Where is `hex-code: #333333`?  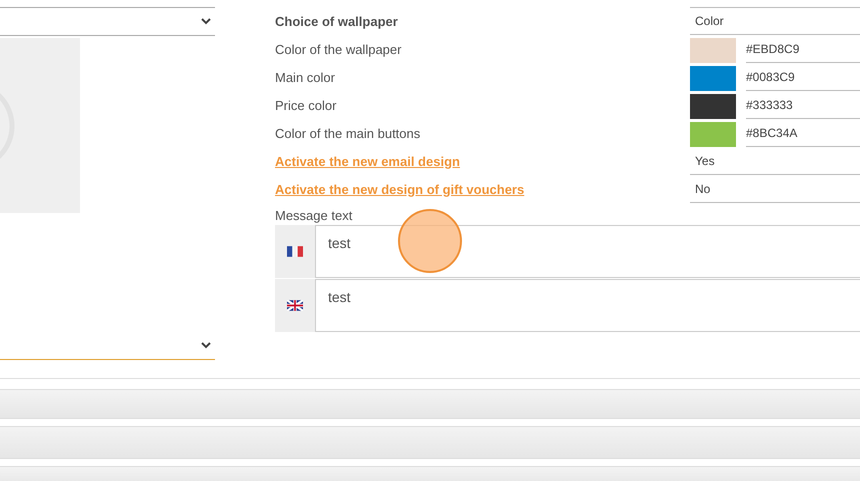
hex-code: #333333 is located at coordinates (803, 105).